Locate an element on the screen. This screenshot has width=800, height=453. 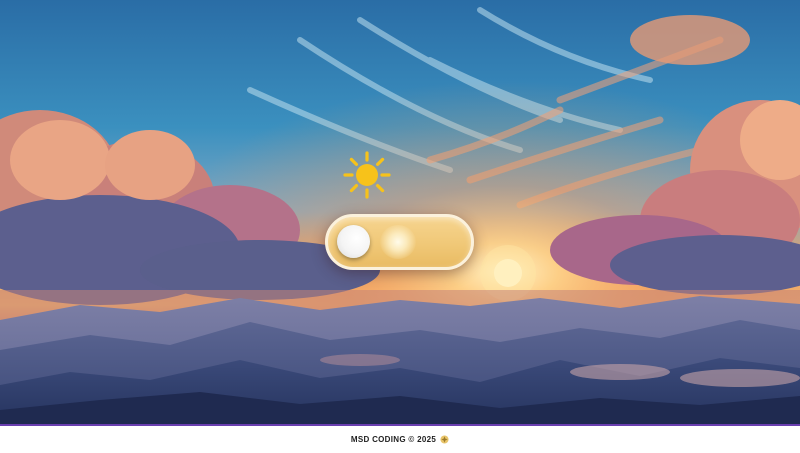
toggle-knob is located at coordinates (353, 241).